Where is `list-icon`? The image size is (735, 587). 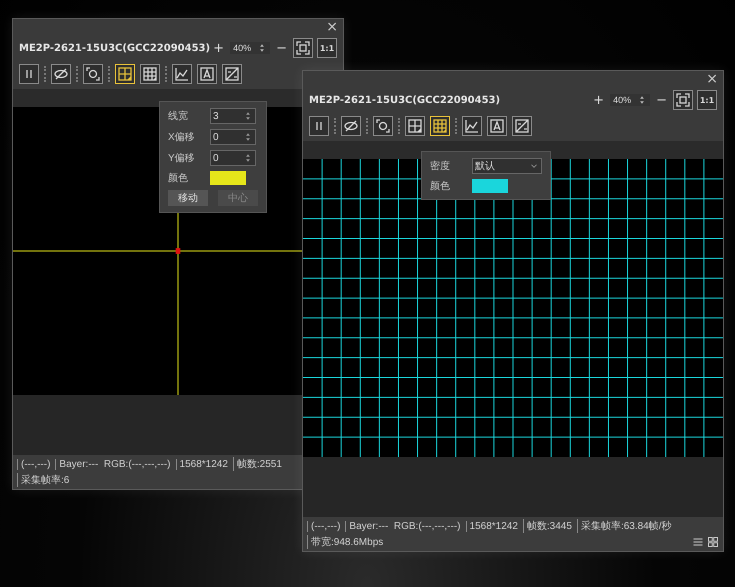 list-icon is located at coordinates (698, 542).